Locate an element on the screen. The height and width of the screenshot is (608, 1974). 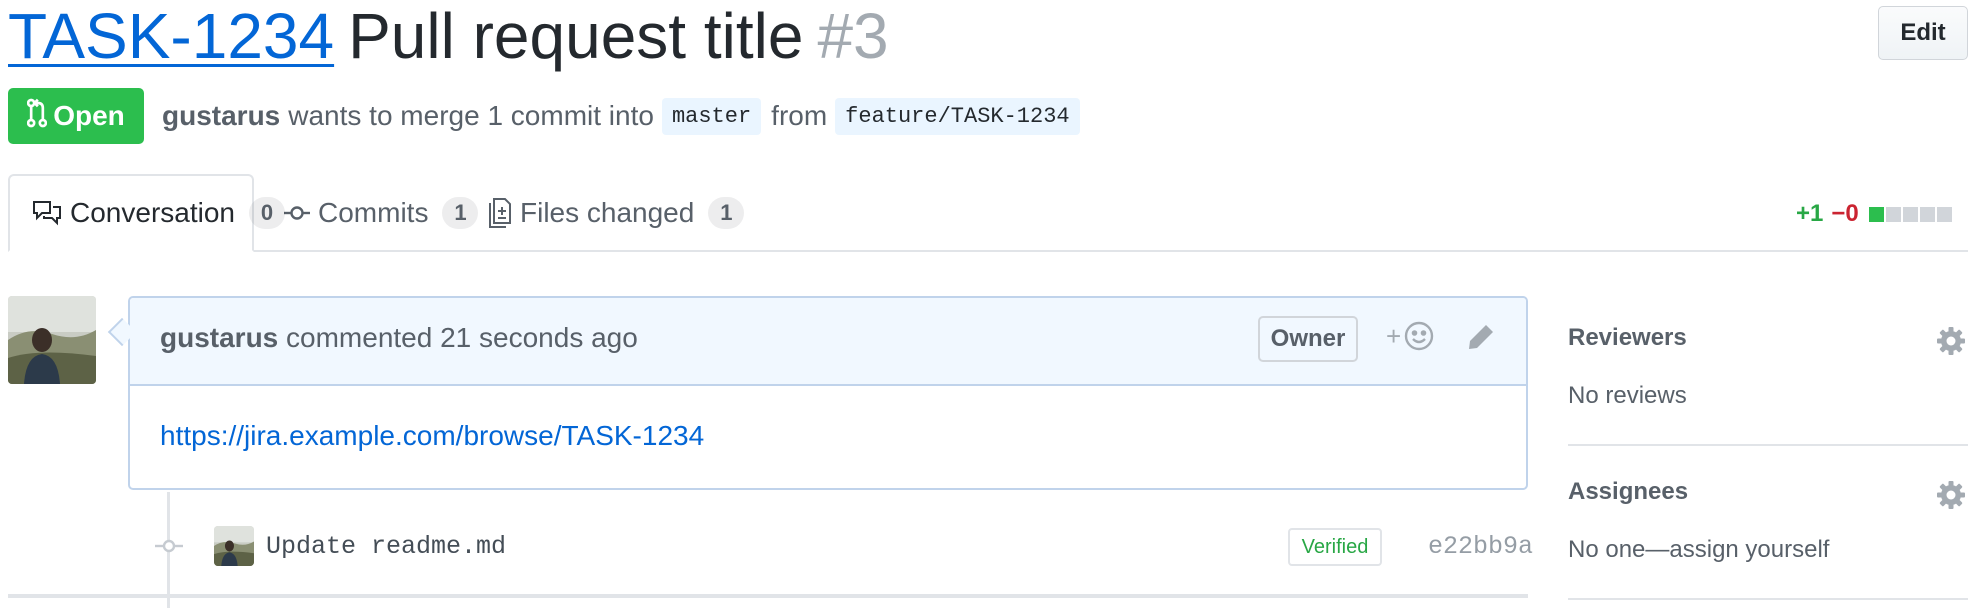
pencil-icon is located at coordinates (1481, 339).